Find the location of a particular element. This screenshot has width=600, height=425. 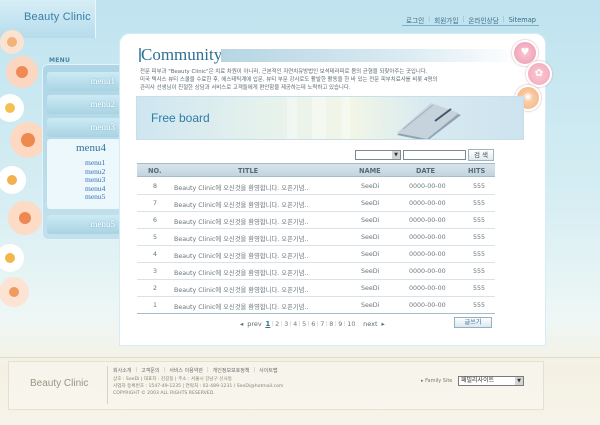

nav-login: 로그인 is located at coordinates (415, 20).